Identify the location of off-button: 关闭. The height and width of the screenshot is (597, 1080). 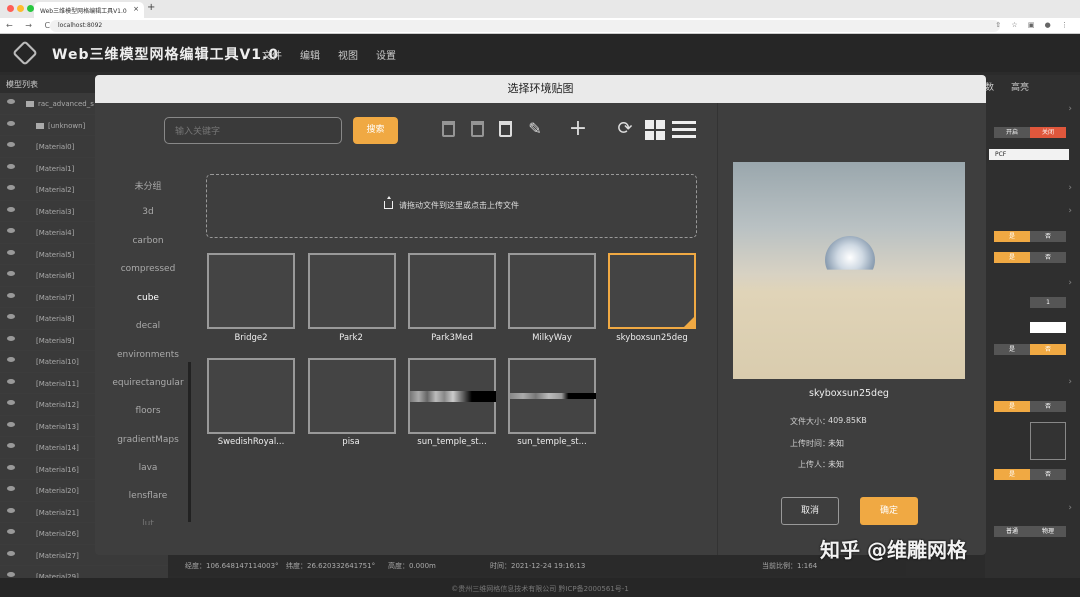
(1048, 132).